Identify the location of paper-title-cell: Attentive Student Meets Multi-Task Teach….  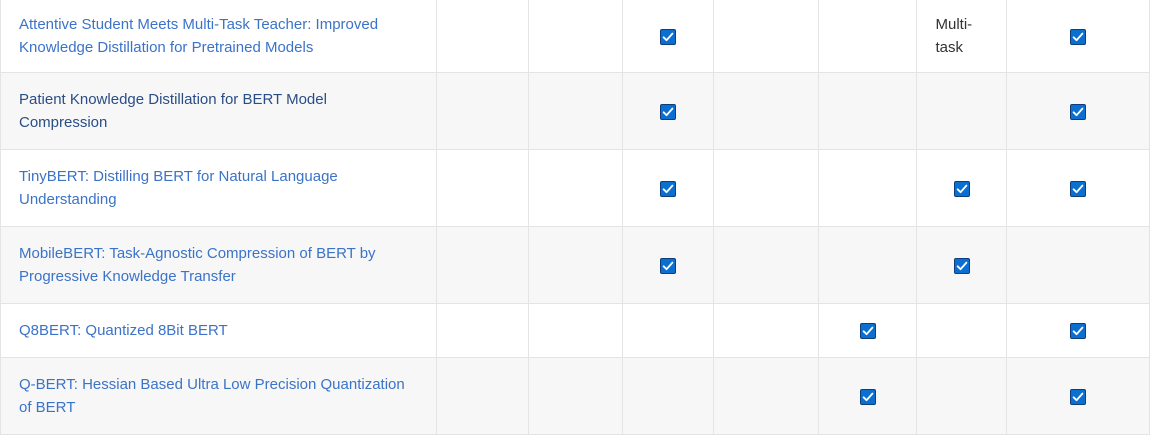
(218, 36).